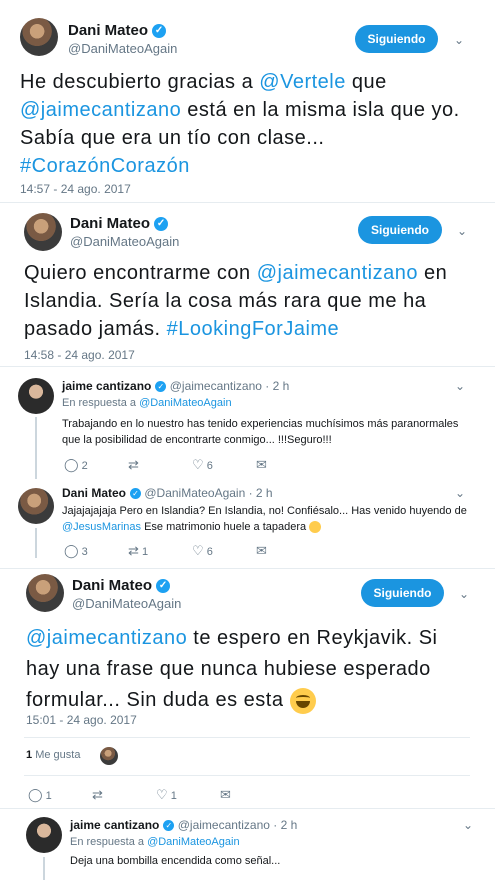  I want to click on hashtag-link: #LookingForJaime, so click(253, 329).